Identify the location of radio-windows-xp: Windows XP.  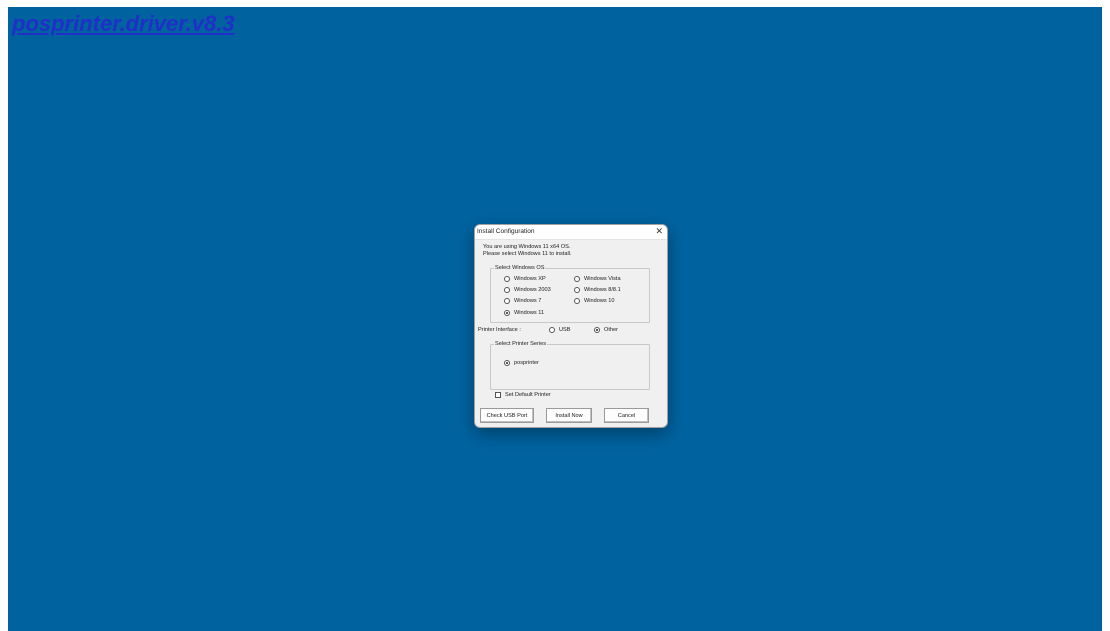
(525, 279).